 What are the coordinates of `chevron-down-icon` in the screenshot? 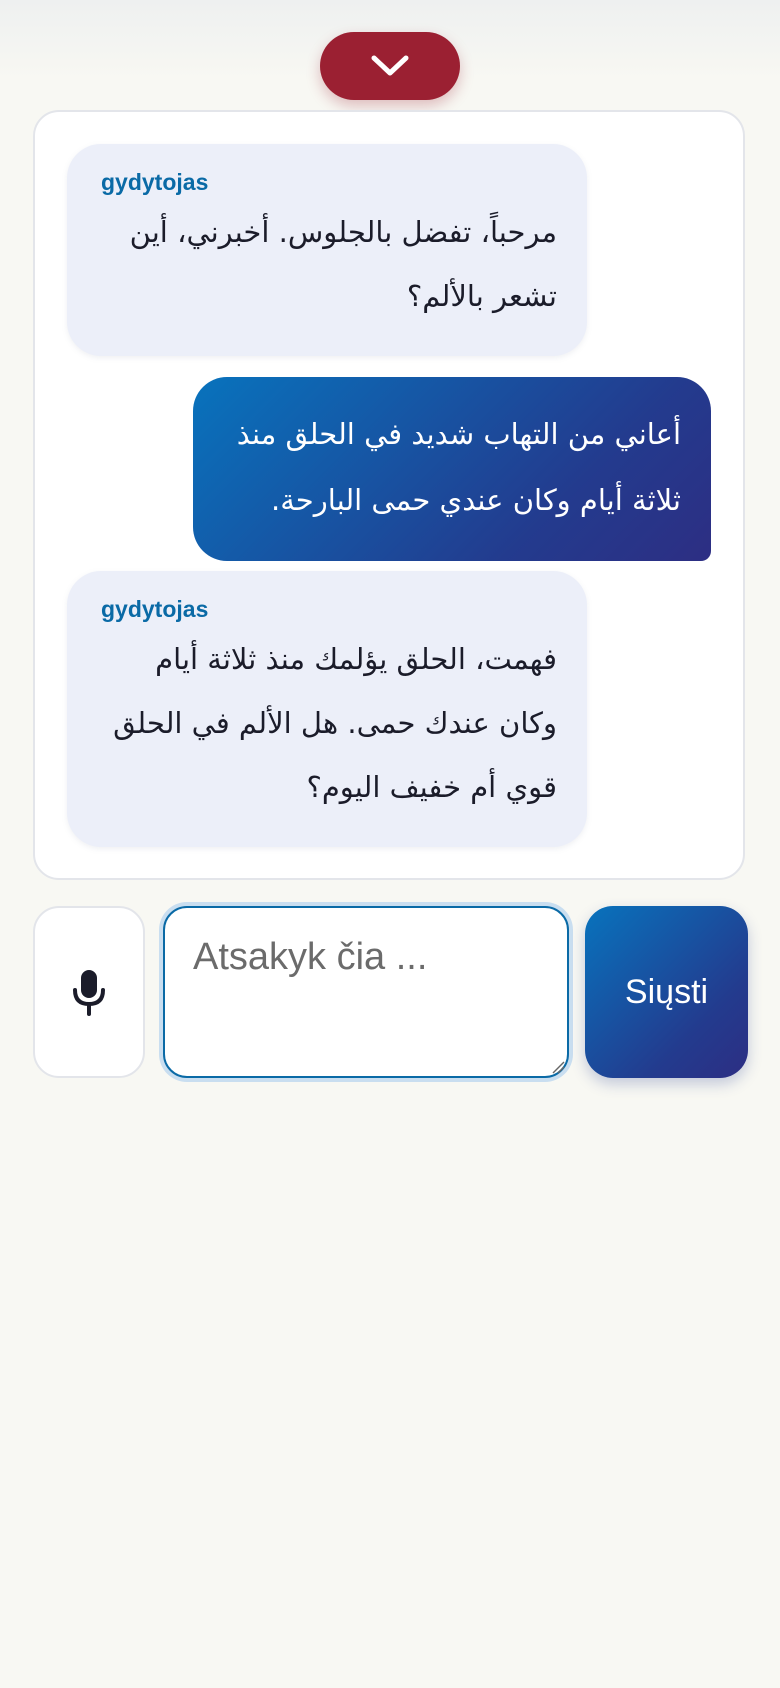 It's located at (390, 65).